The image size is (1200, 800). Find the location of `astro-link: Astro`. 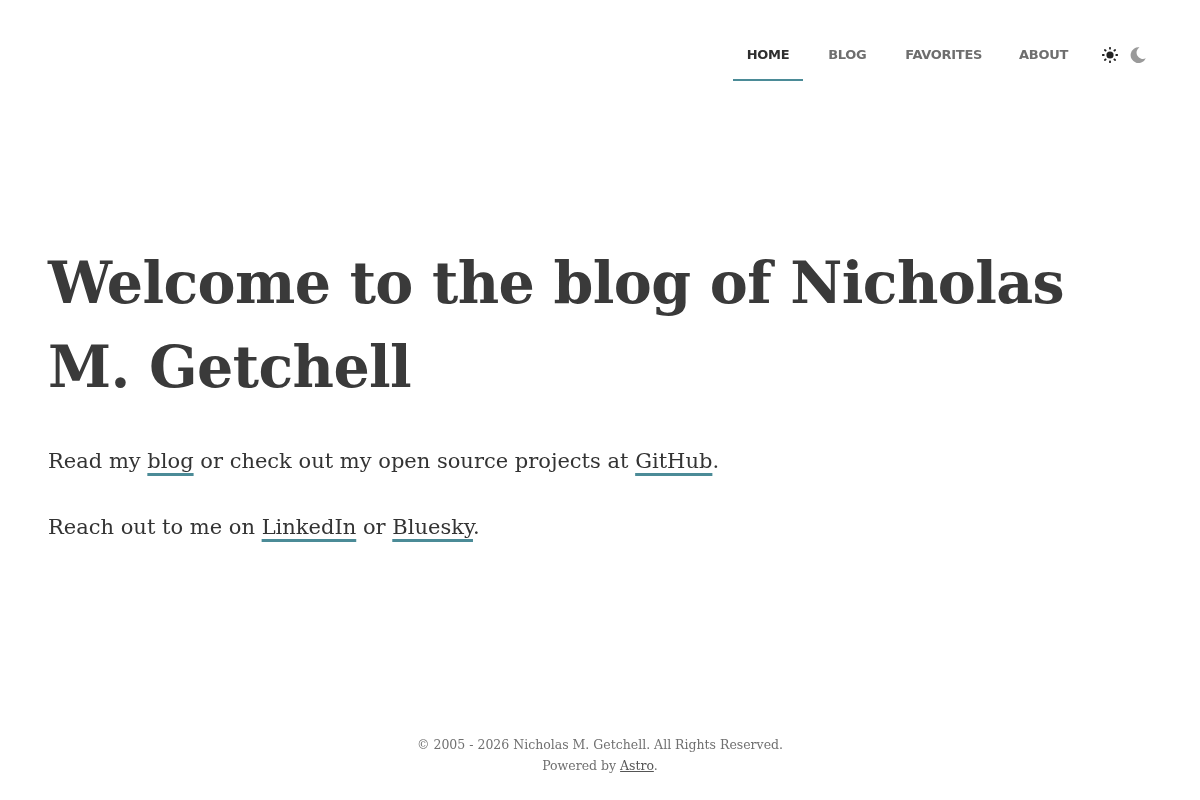

astro-link: Astro is located at coordinates (637, 765).